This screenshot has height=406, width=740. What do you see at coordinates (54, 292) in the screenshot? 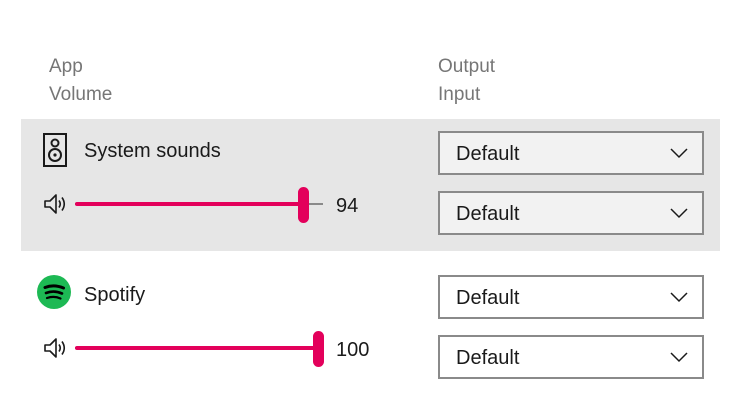
I see `spotify-logo-icon` at bounding box center [54, 292].